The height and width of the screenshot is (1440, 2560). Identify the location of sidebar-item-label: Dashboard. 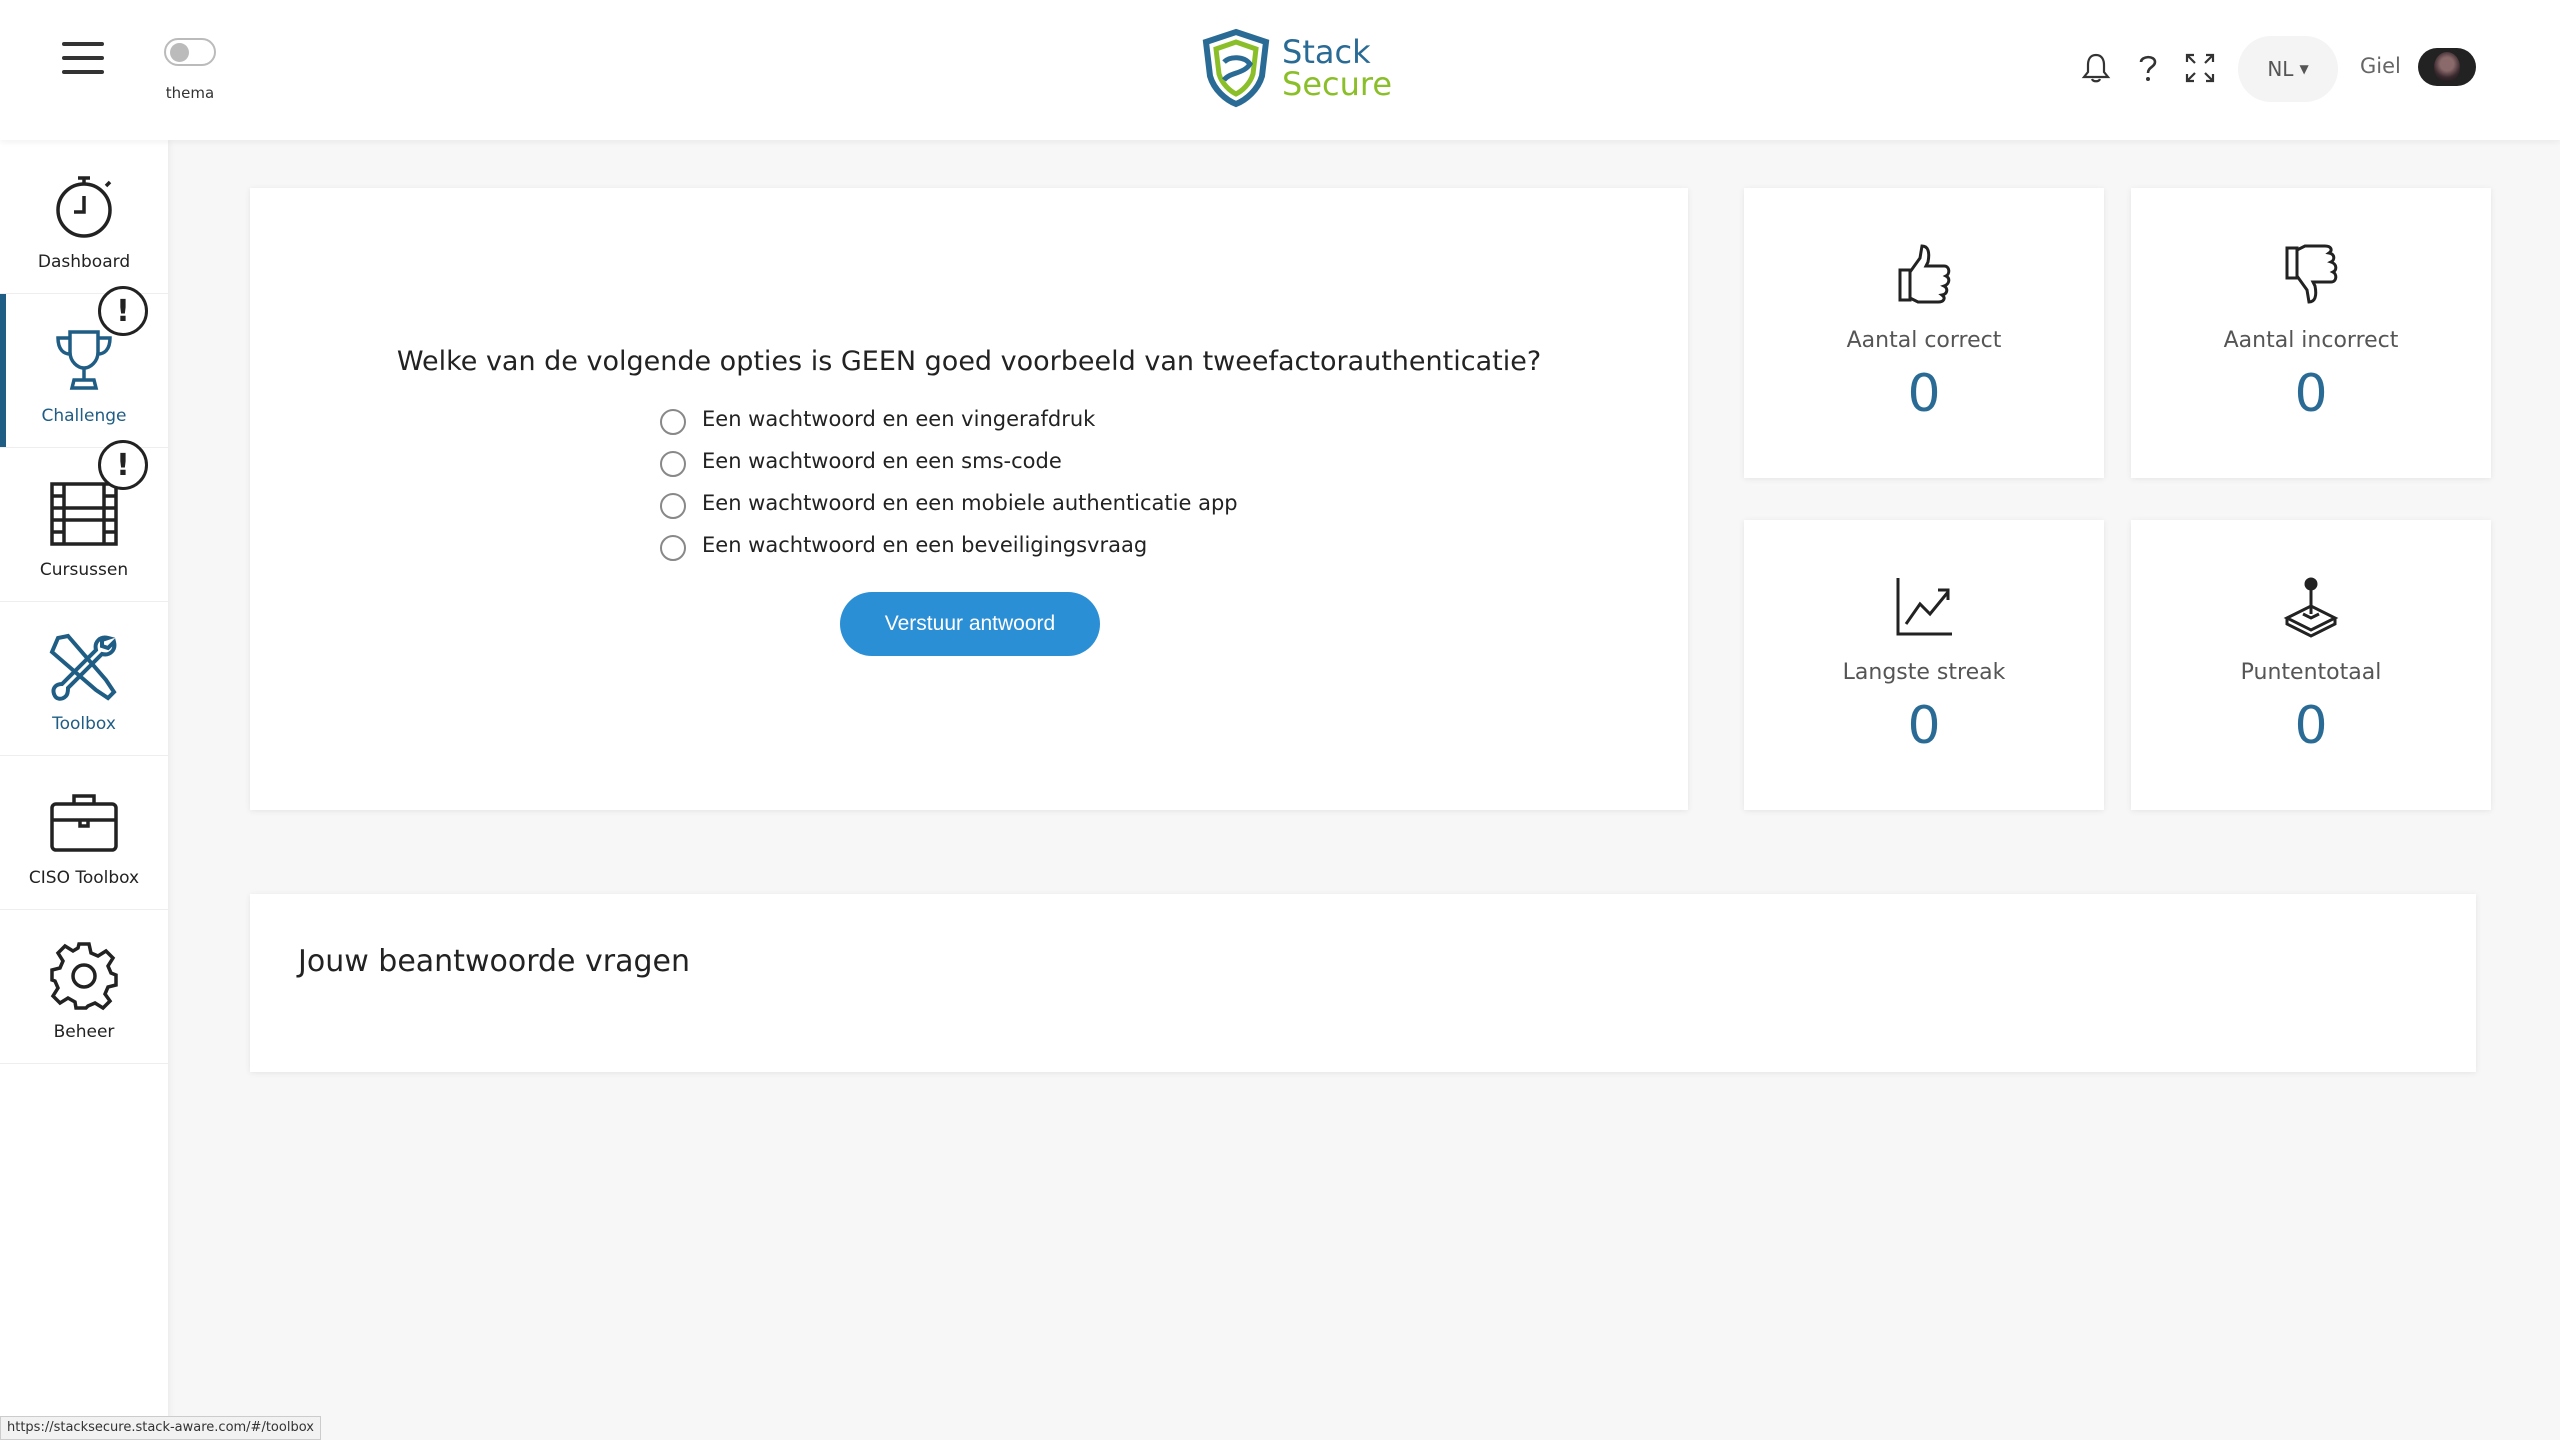
(84, 262).